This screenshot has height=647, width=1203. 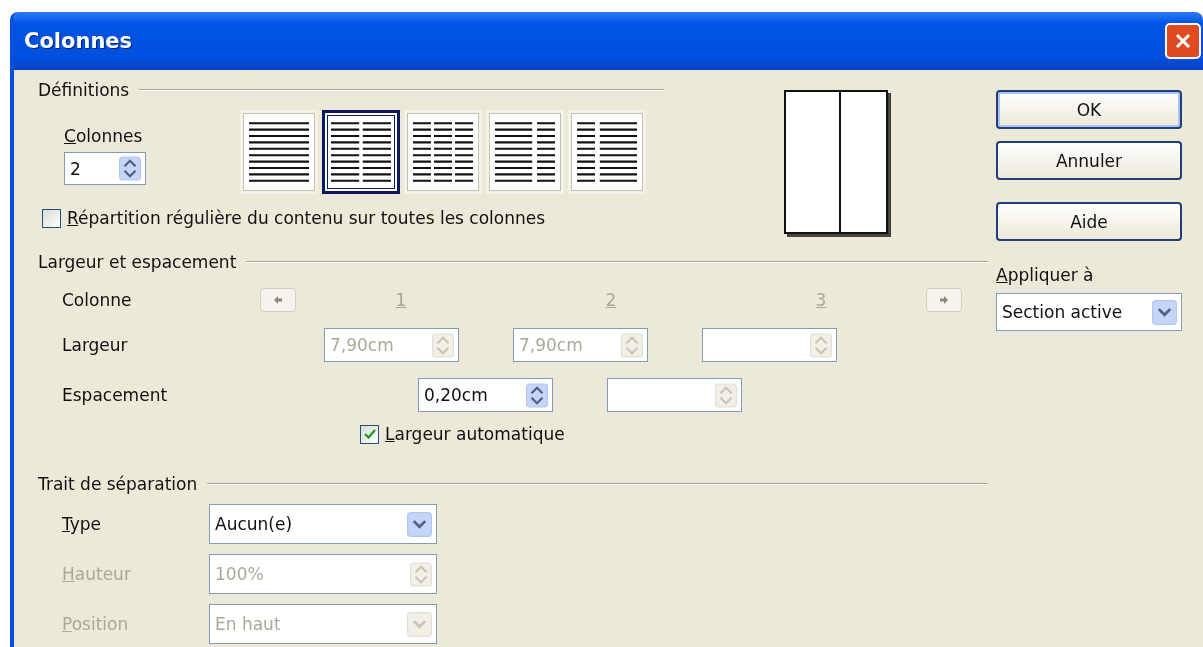 I want to click on column-layout-option, so click(x=361, y=152).